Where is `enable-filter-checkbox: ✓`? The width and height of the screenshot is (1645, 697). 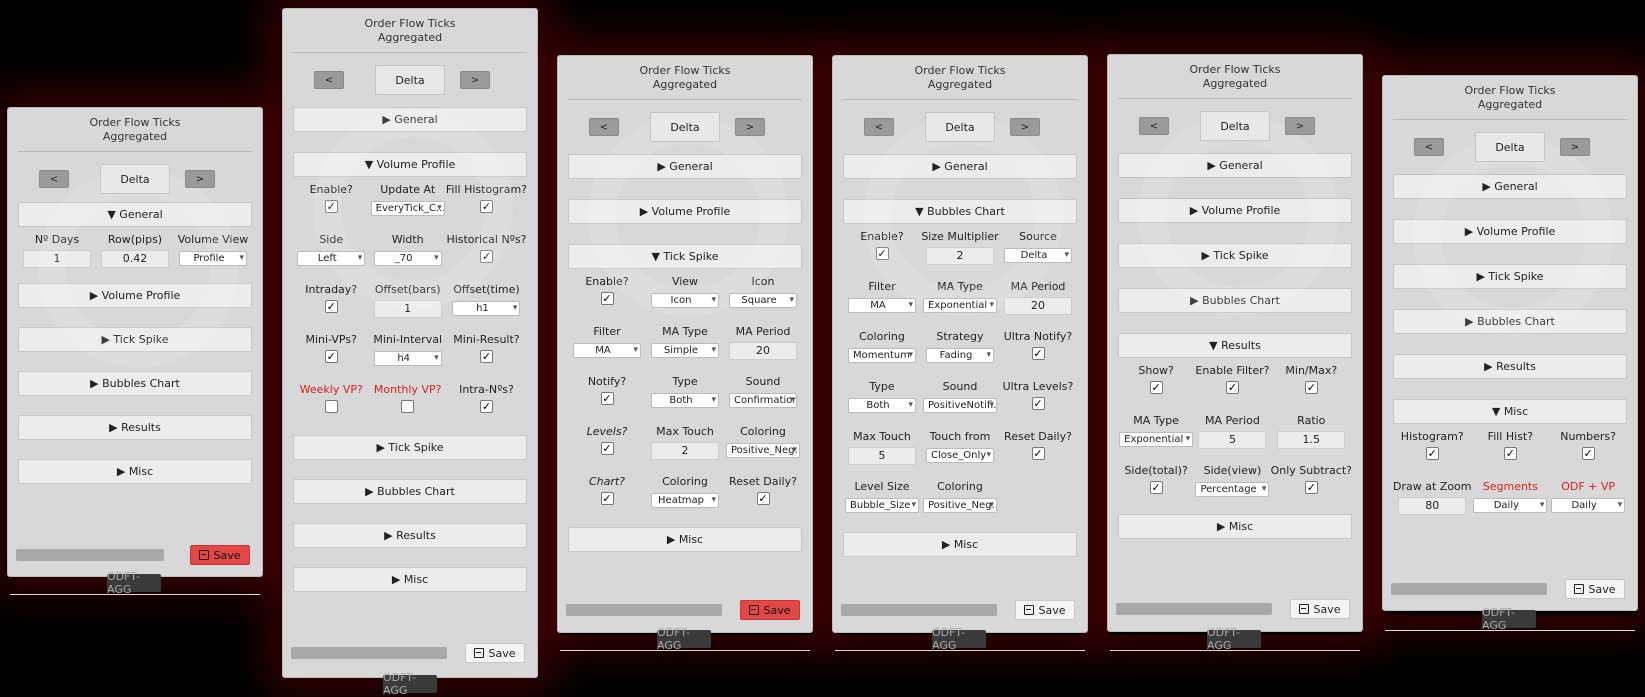 enable-filter-checkbox: ✓ is located at coordinates (1232, 387).